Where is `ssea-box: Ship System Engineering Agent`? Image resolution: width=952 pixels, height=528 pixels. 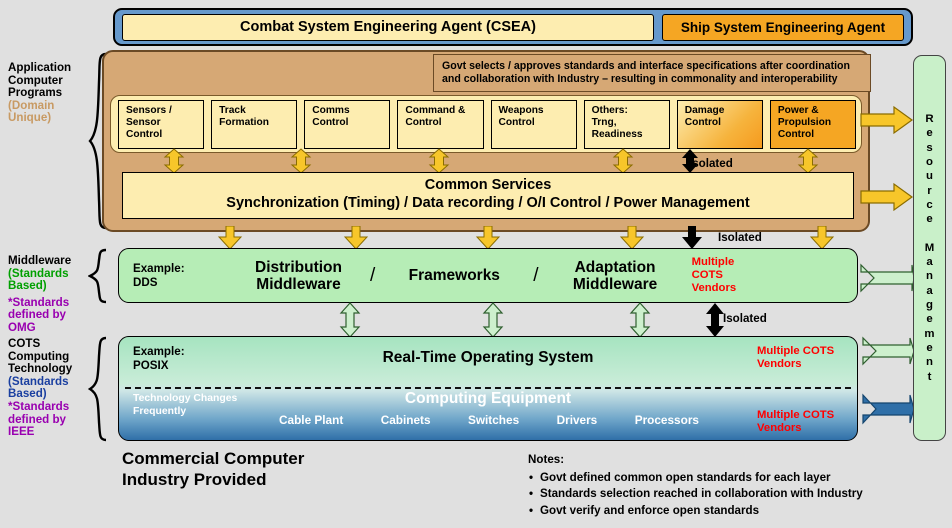
ssea-box: Ship System Engineering Agent is located at coordinates (783, 27).